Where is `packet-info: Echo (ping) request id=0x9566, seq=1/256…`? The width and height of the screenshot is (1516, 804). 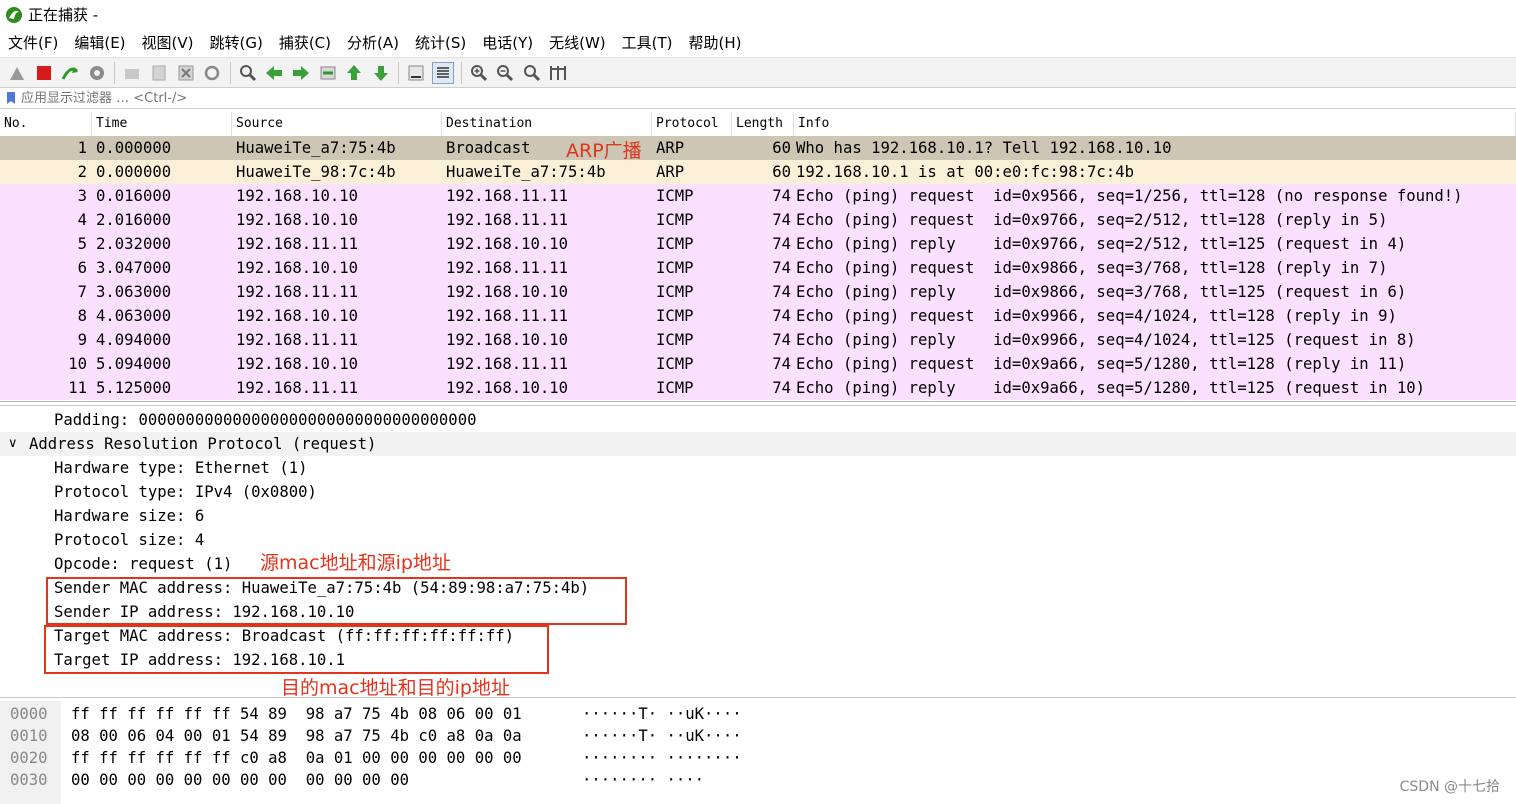 packet-info: Echo (ping) request id=0x9566, seq=1/256… is located at coordinates (1129, 196).